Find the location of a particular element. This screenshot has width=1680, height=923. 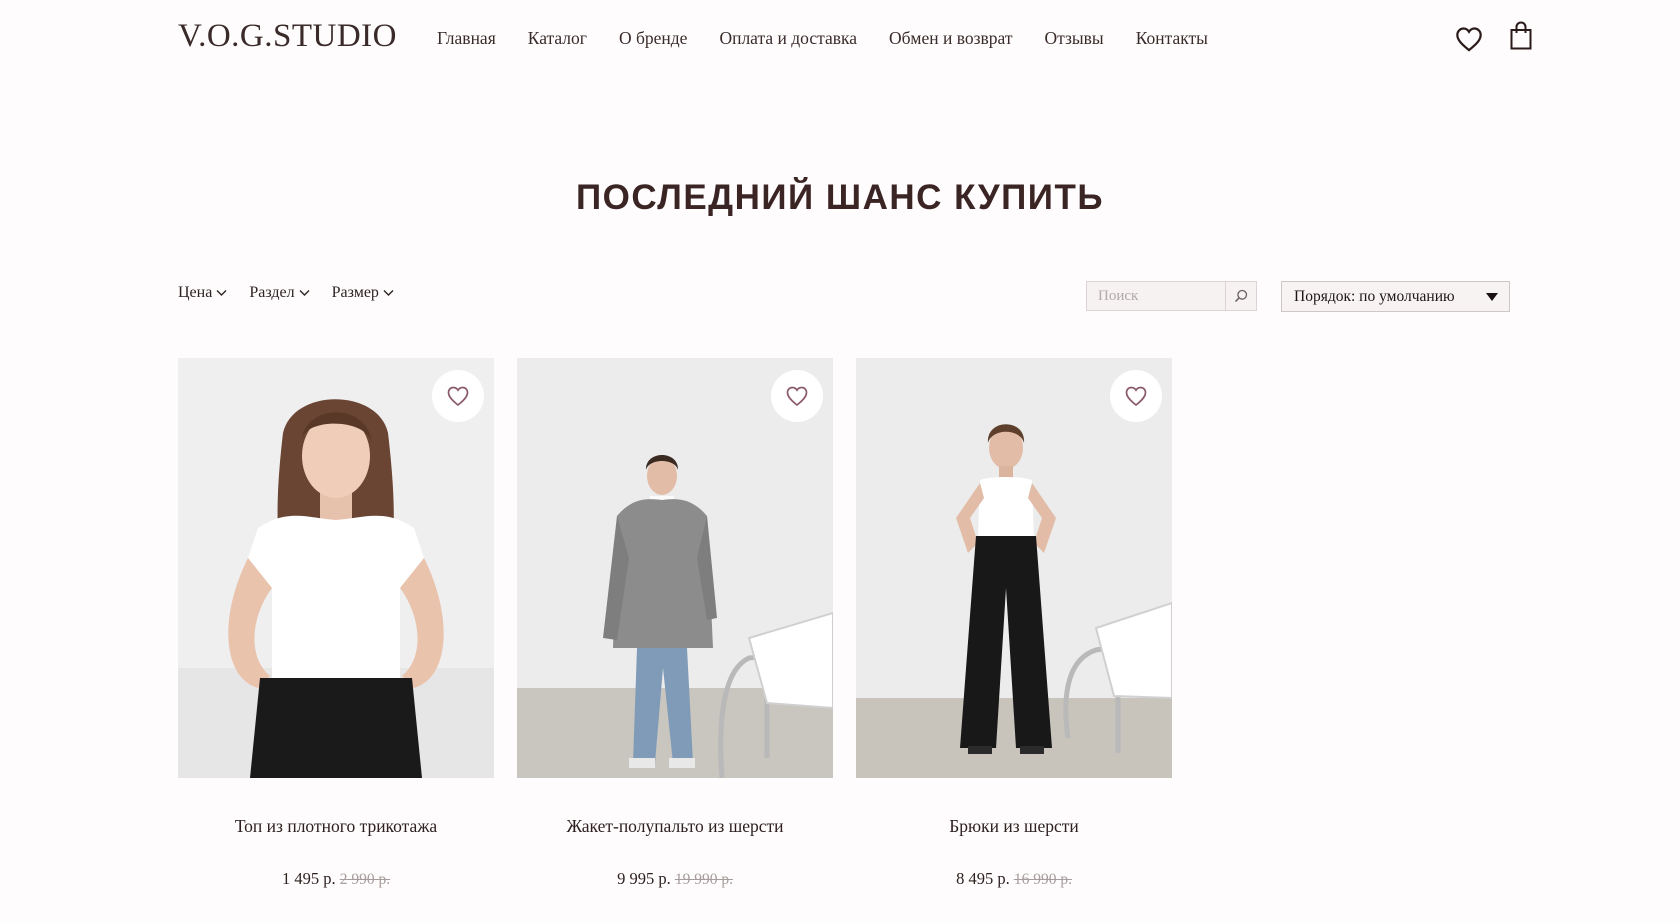

search-input is located at coordinates (1152, 296).